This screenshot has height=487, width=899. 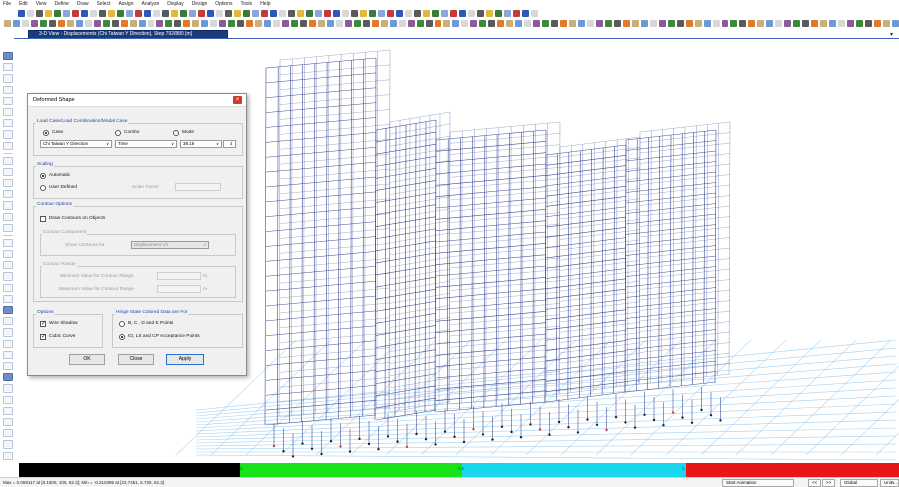 What do you see at coordinates (170, 245) in the screenshot?
I see `contour-component-select: Displacement UY ∨` at bounding box center [170, 245].